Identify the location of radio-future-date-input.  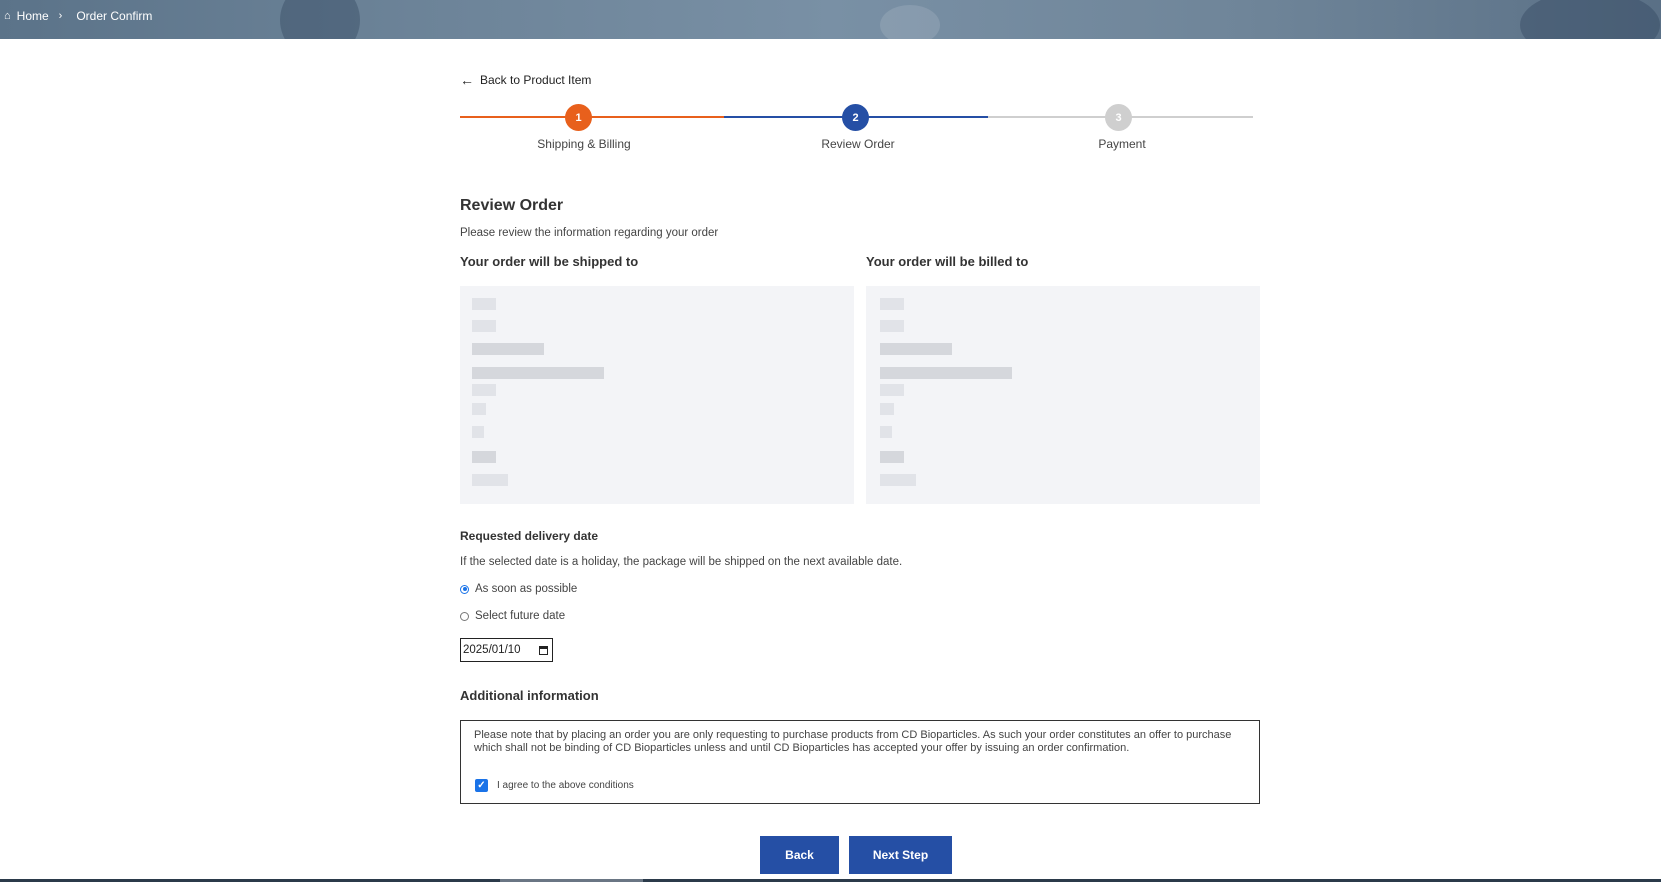
(464, 616).